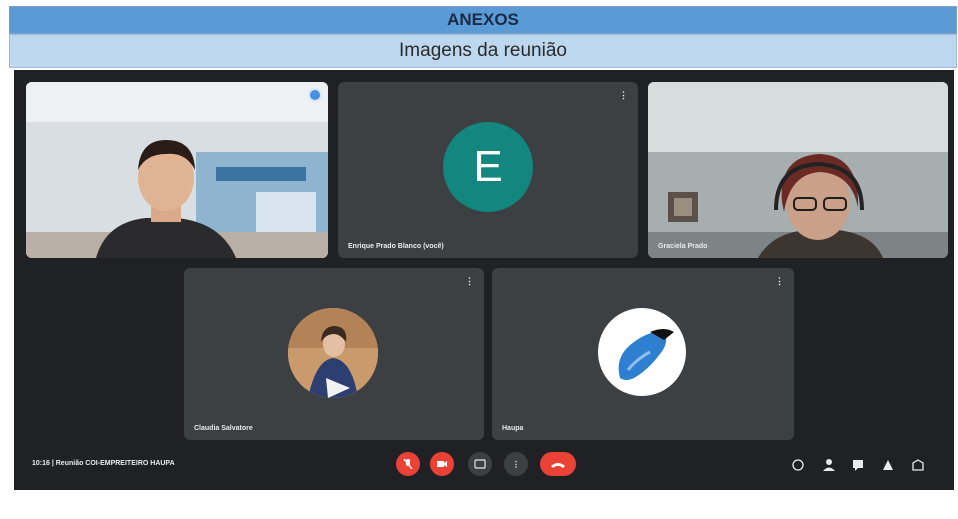 The height and width of the screenshot is (519, 958). I want to click on end-call-icon, so click(558, 464).